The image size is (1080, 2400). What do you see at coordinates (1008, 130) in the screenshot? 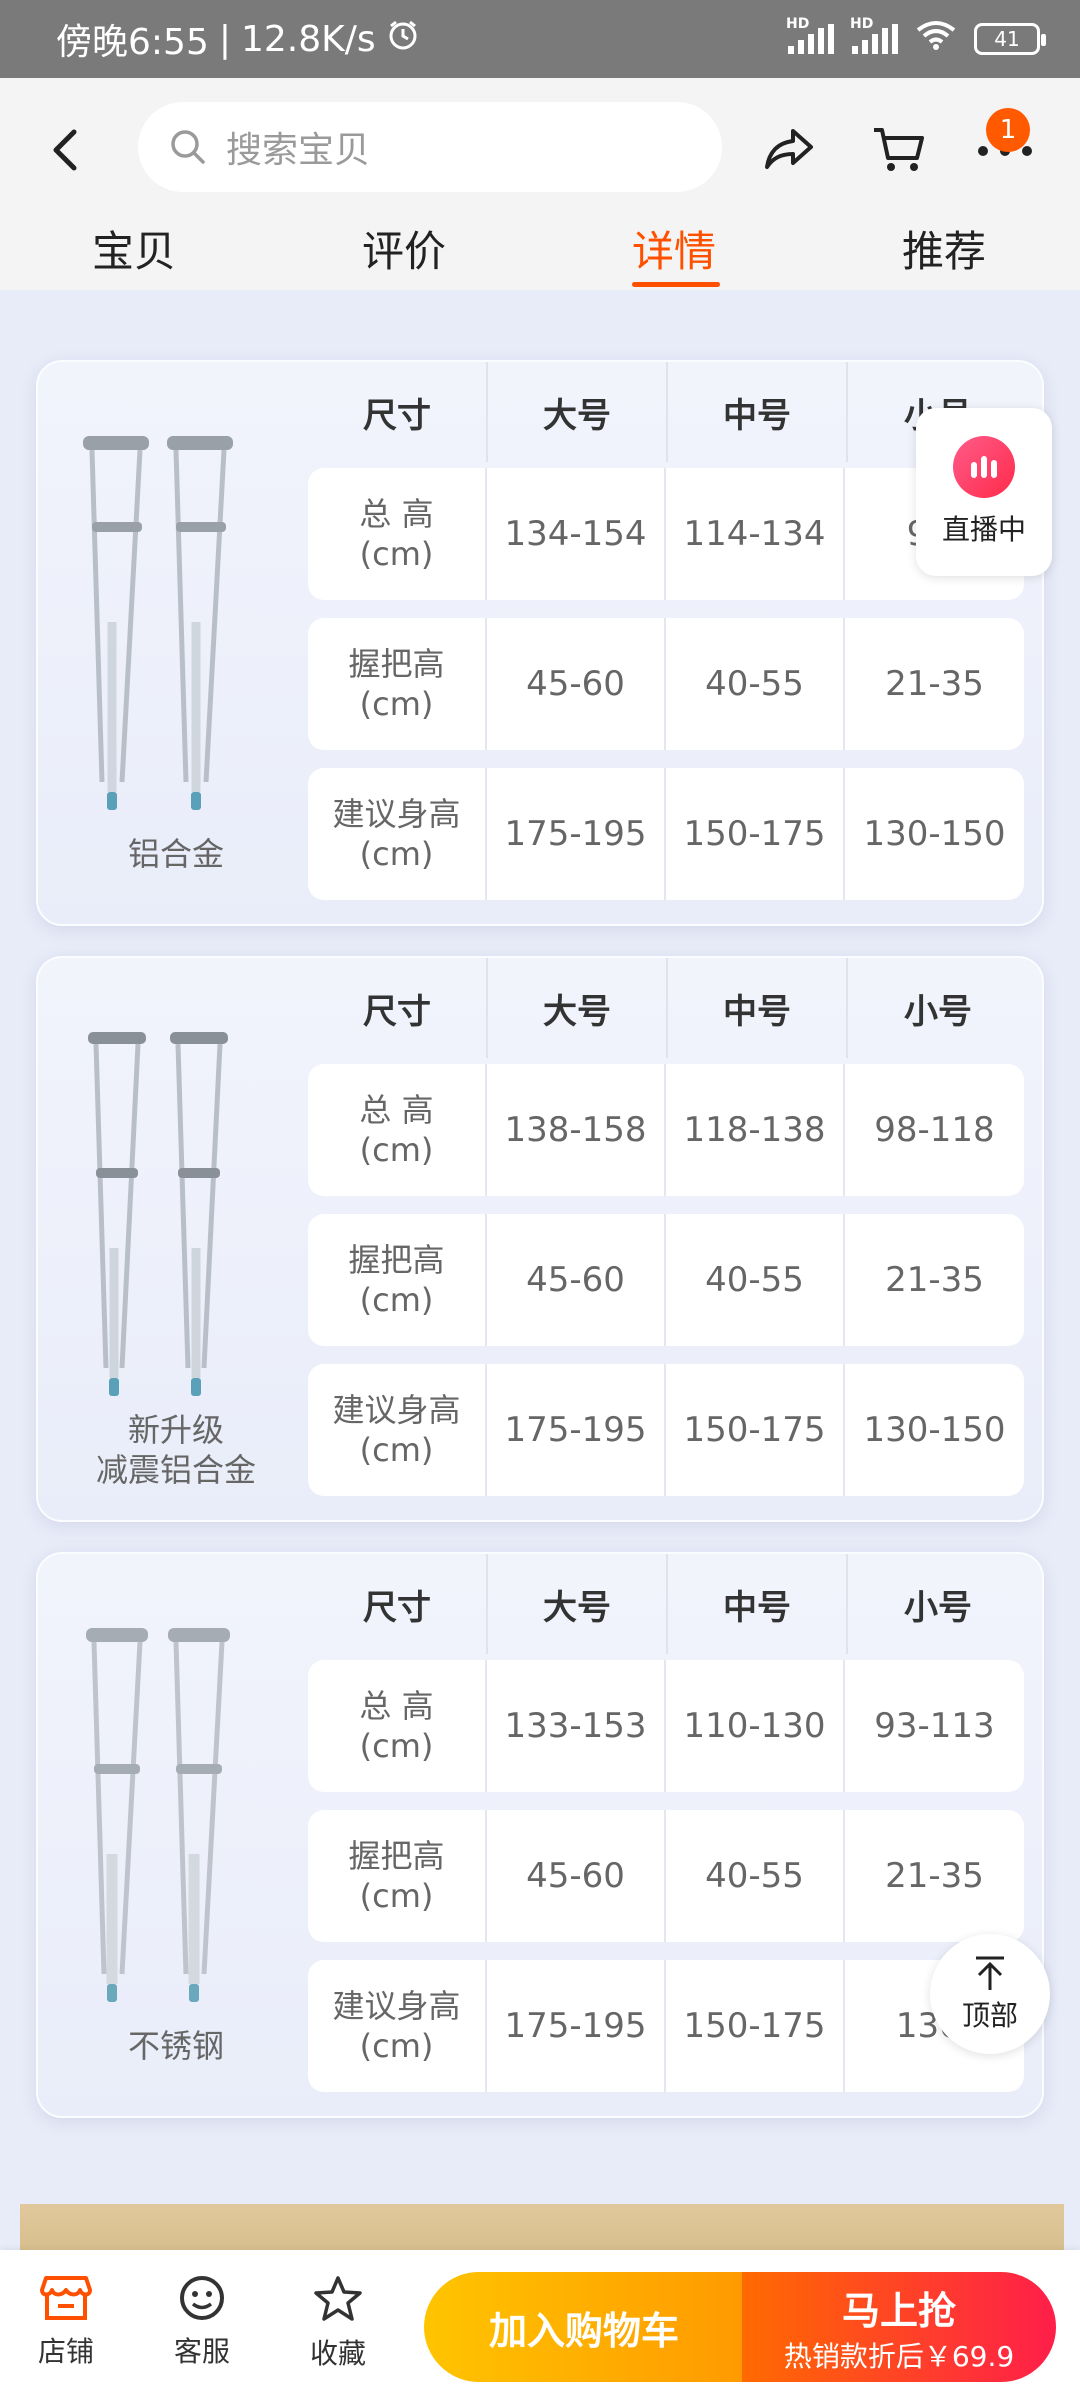
I see `message-badge: 1` at bounding box center [1008, 130].